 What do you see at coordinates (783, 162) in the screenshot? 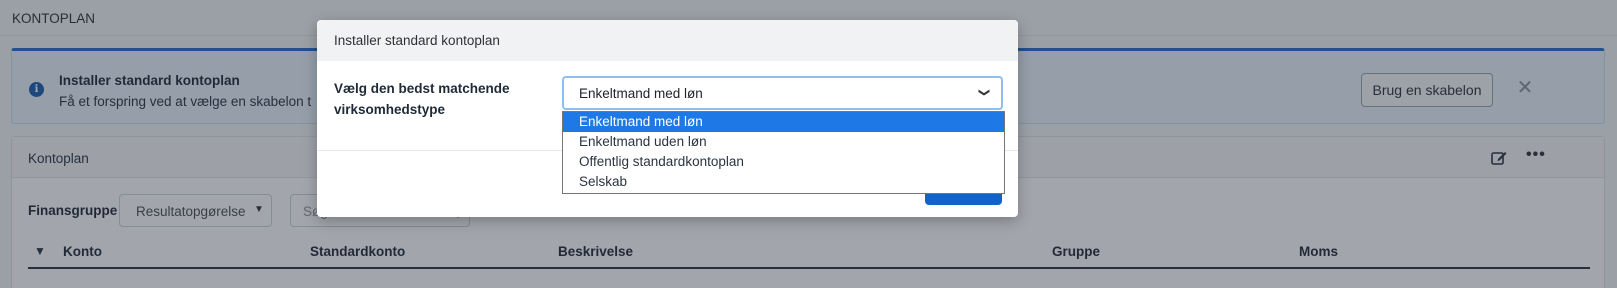
I see `option-offentlig-standardkontoplan: Offentlig standardkontoplan` at bounding box center [783, 162].